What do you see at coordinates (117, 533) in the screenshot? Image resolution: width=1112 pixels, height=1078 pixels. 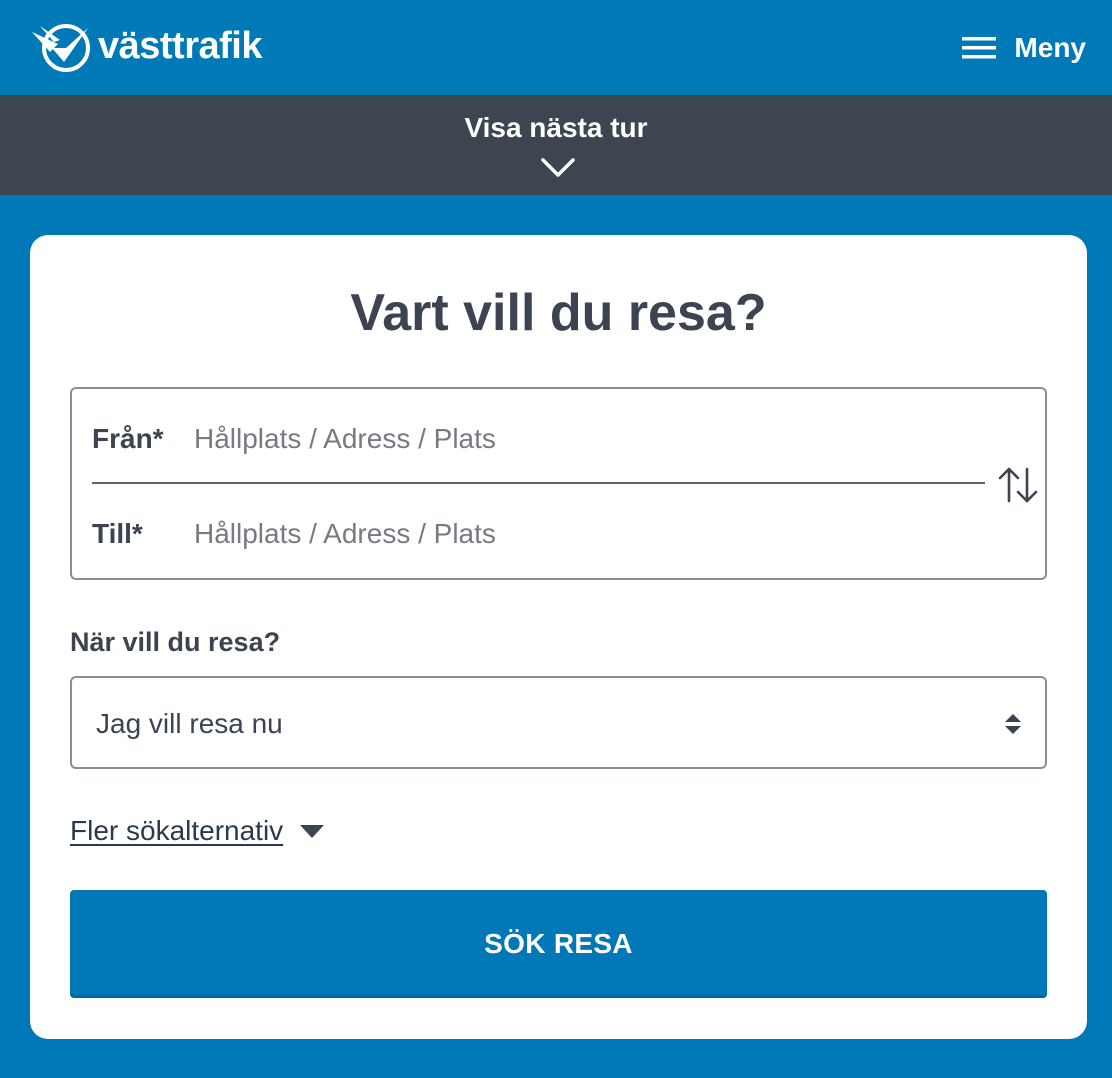 I see `to-label: Till*` at bounding box center [117, 533].